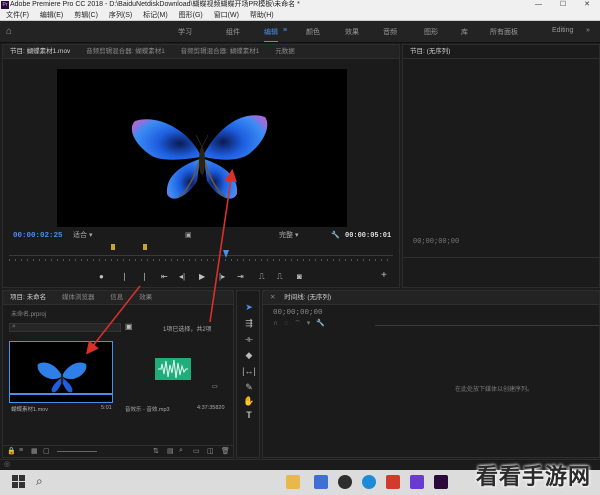 This screenshot has width=600, height=495. What do you see at coordinates (534, 477) in the screenshot?
I see `watermark-text: 看看手游网` at bounding box center [534, 477].